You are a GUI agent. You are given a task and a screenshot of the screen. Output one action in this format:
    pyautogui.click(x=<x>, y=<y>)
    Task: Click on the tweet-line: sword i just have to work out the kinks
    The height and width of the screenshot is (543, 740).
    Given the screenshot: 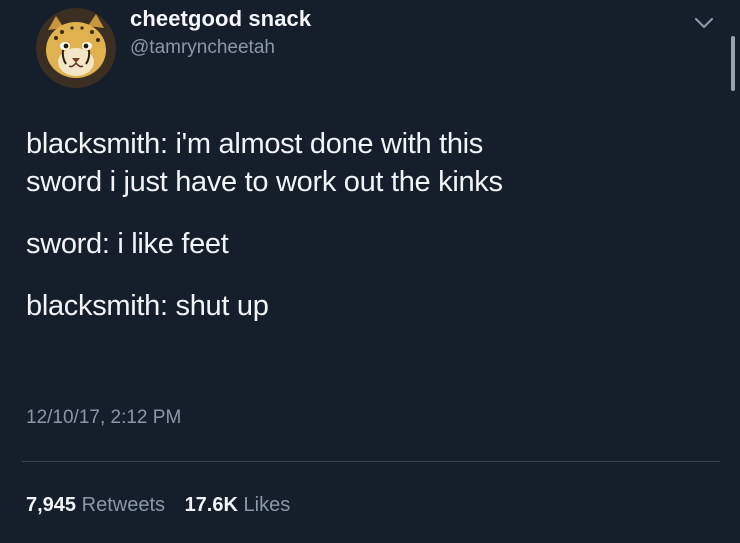 What is the action you would take?
    pyautogui.click(x=264, y=182)
    